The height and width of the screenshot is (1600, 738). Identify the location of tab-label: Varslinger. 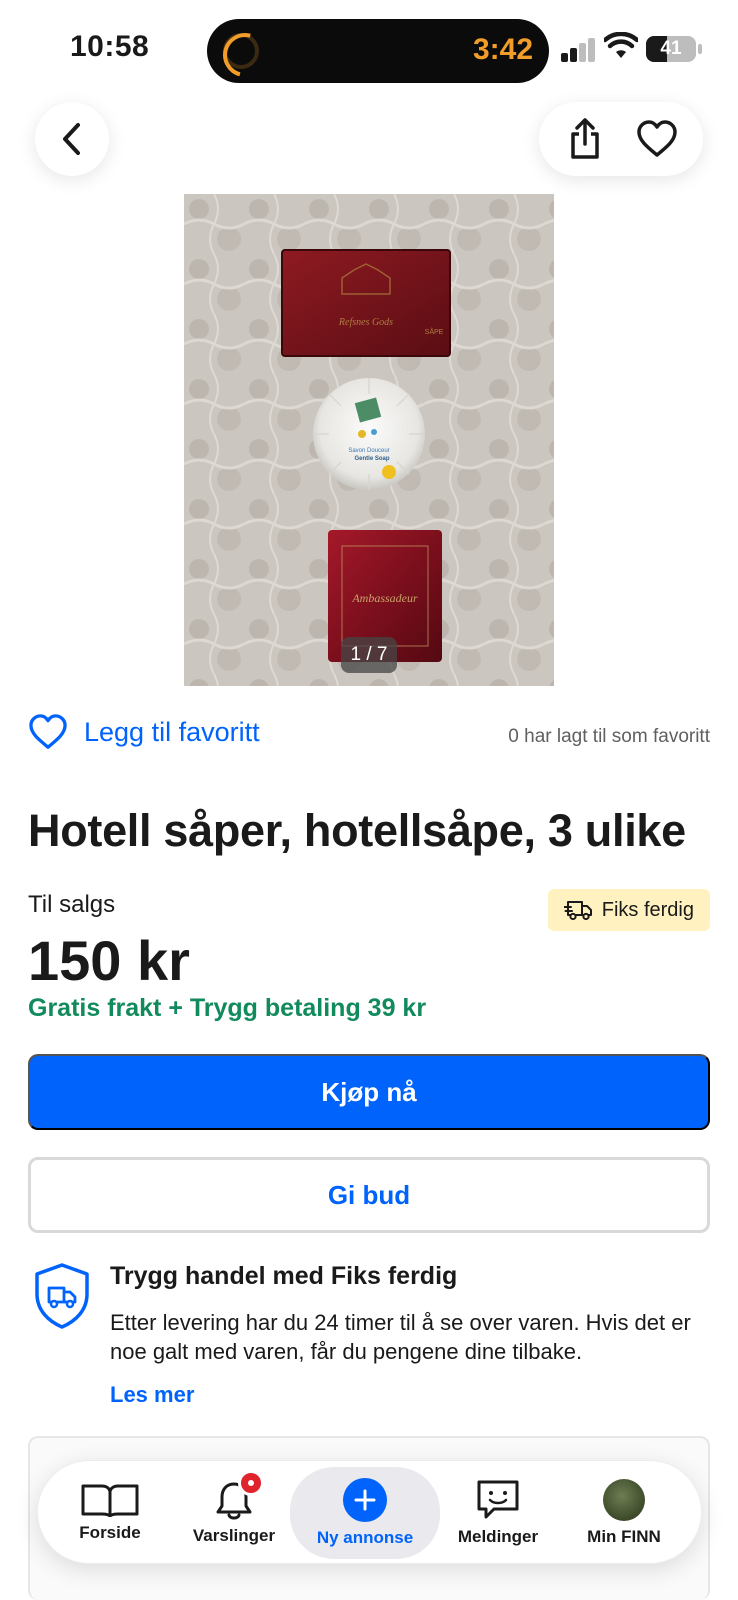
(234, 1535).